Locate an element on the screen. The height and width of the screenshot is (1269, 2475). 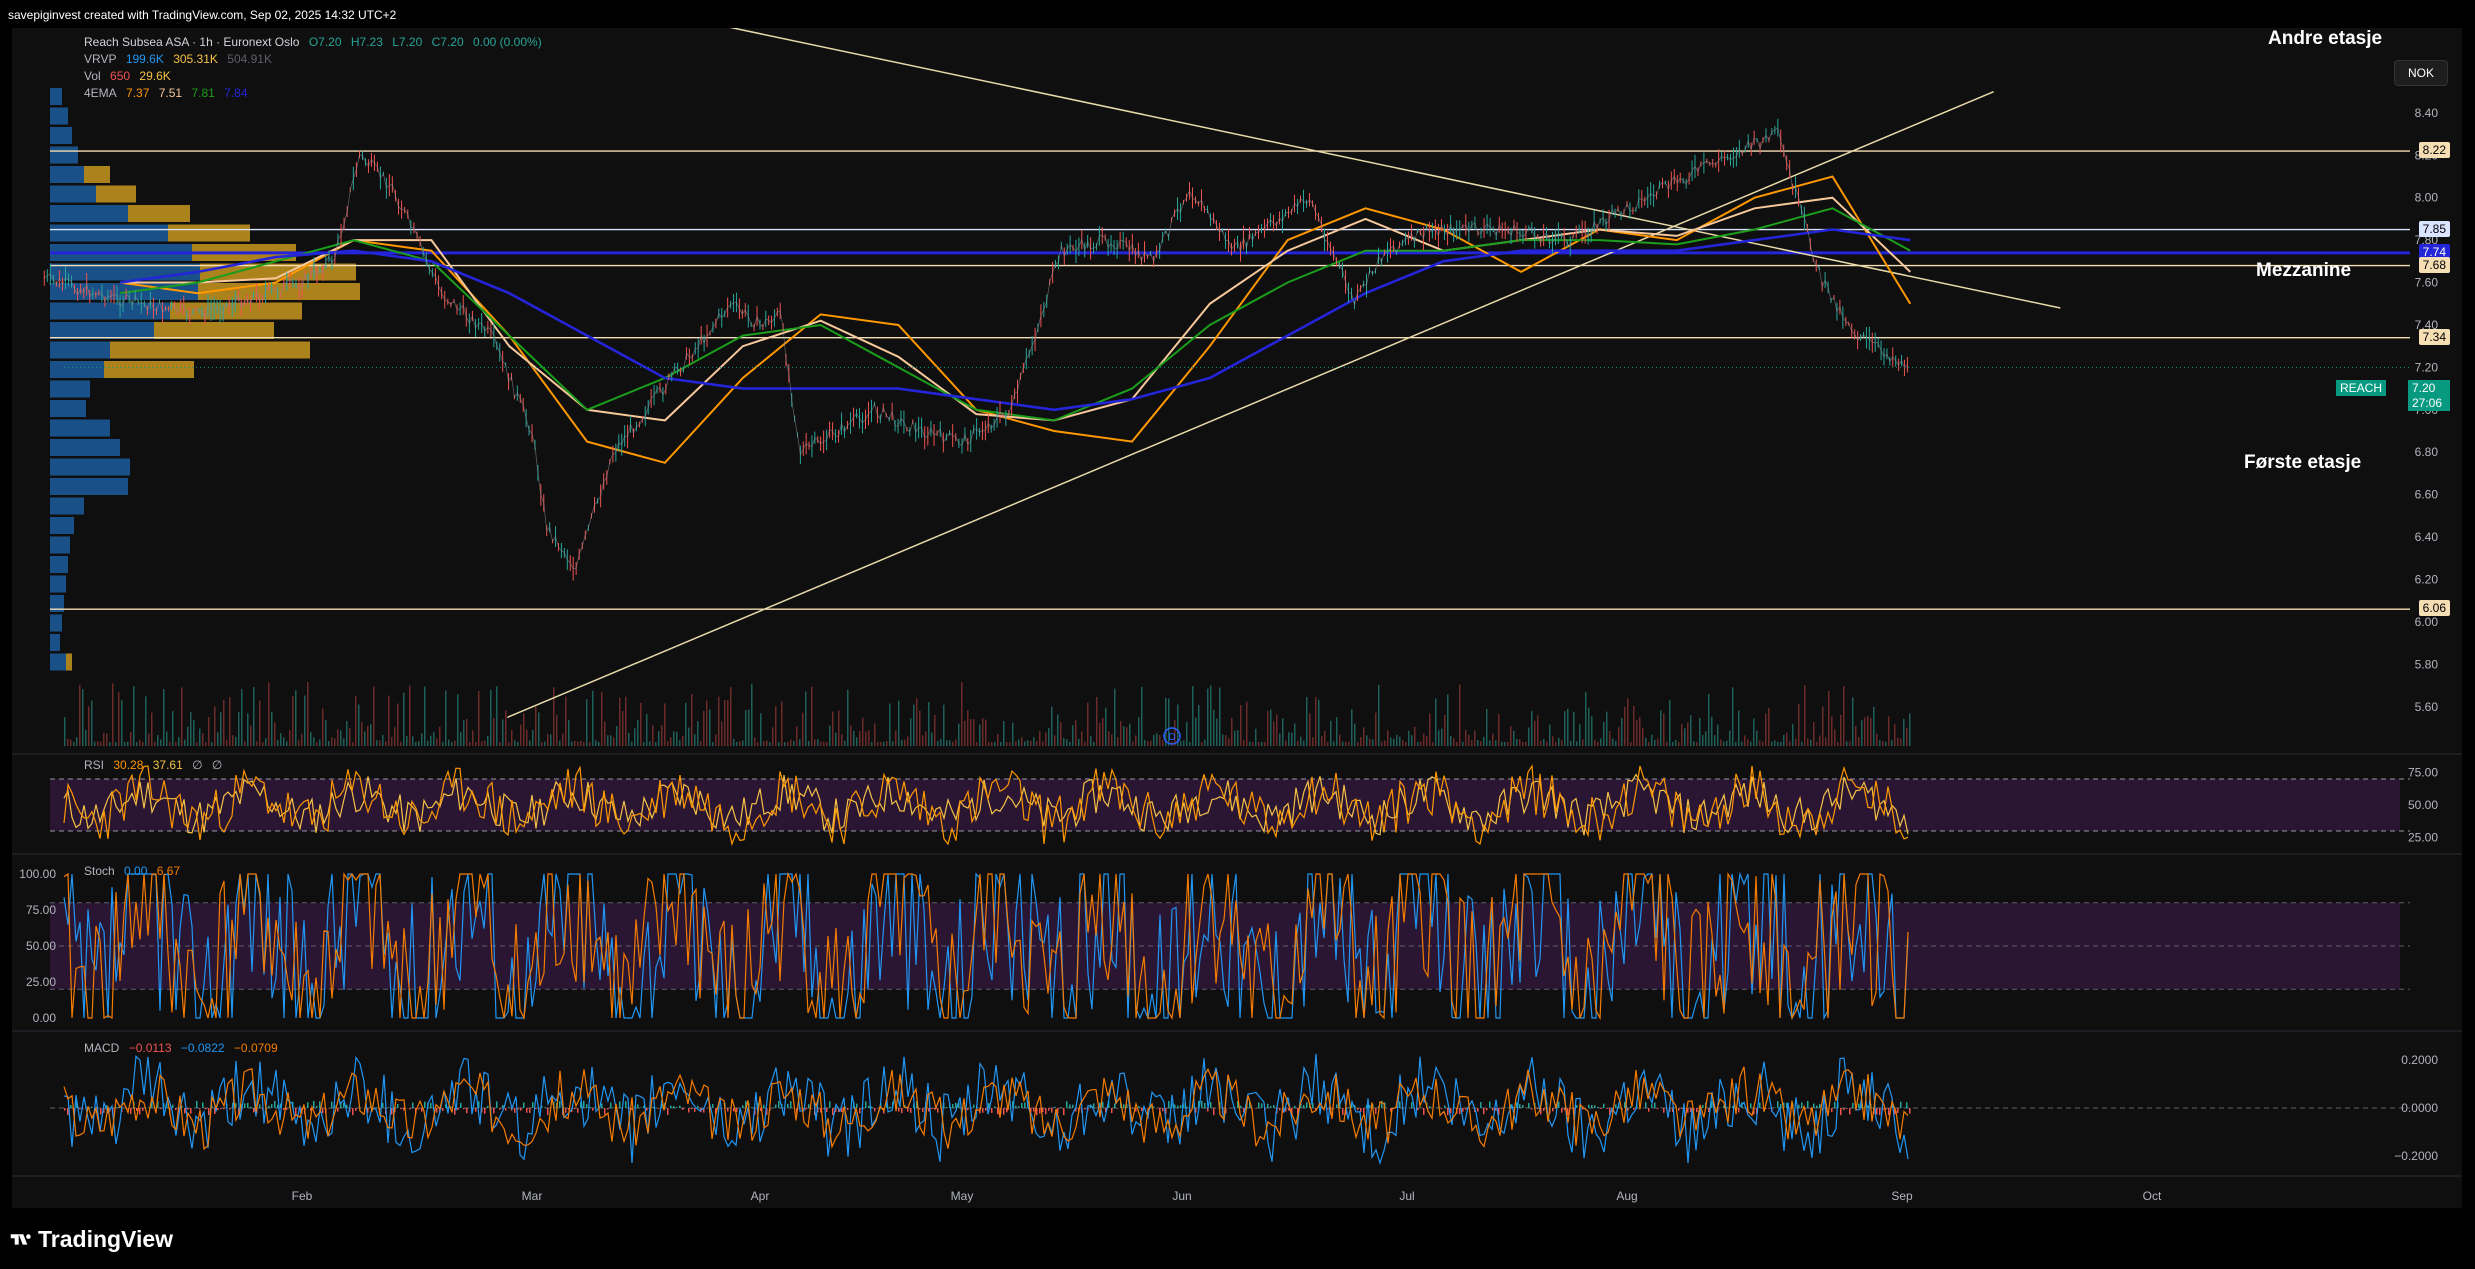
volume-legend: Vol 650 29.6K is located at coordinates (130, 76).